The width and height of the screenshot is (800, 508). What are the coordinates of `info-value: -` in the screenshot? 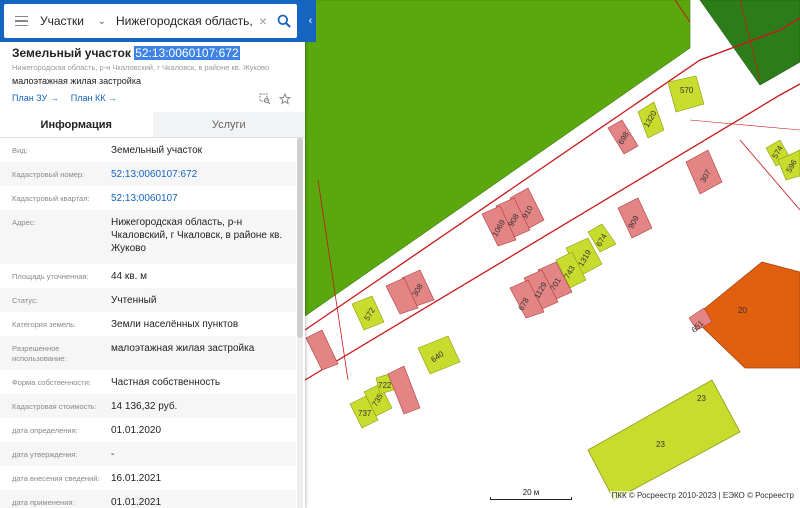 It's located at (113, 454).